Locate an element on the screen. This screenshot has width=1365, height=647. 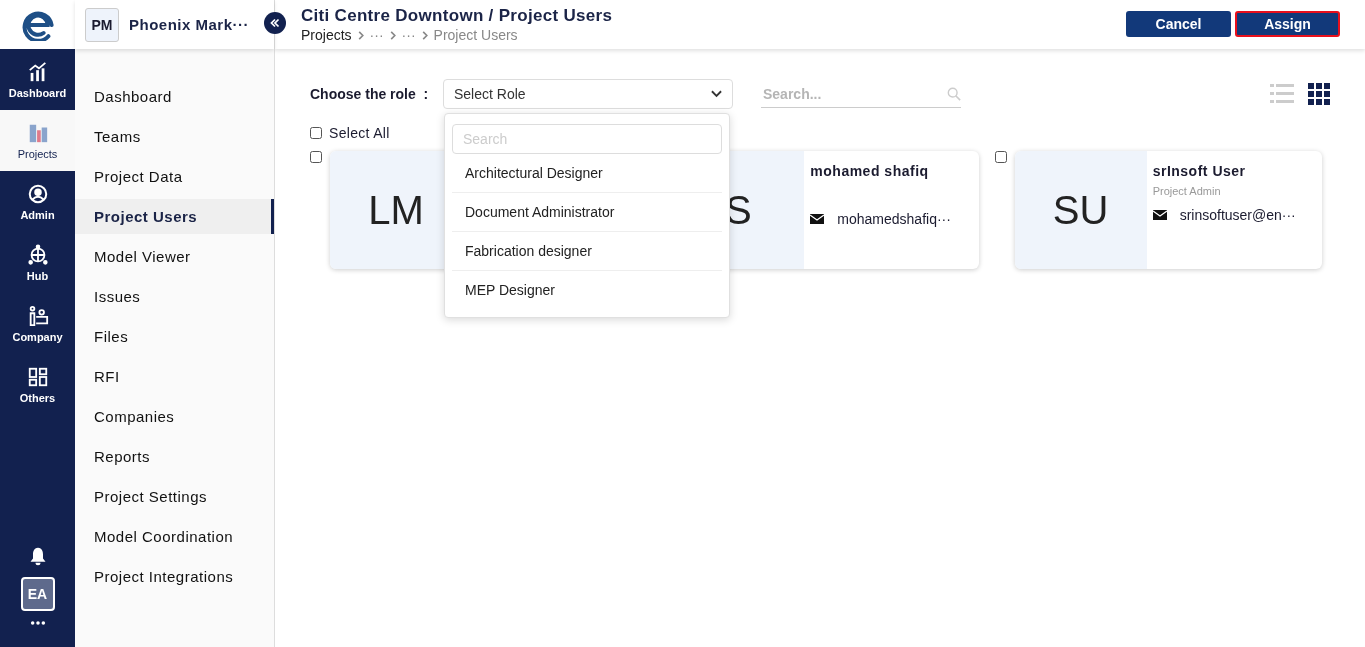
menu-item: Teams is located at coordinates (174, 136).